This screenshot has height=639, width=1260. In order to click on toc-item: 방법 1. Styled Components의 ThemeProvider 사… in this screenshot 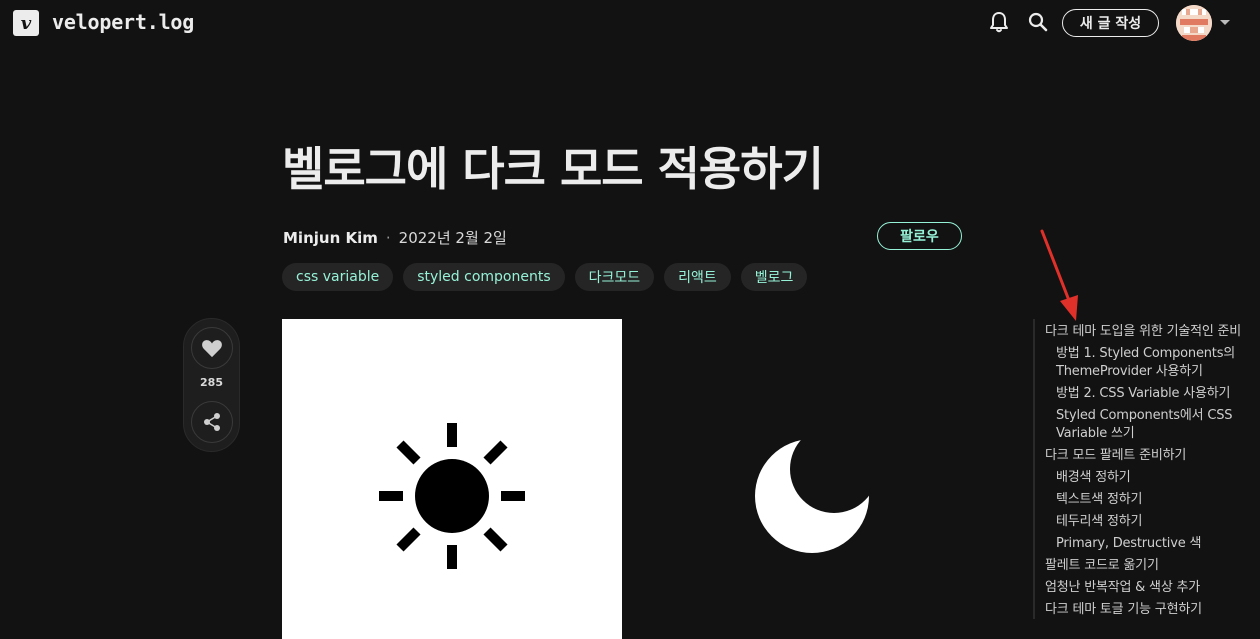, I will do `click(1149, 363)`.